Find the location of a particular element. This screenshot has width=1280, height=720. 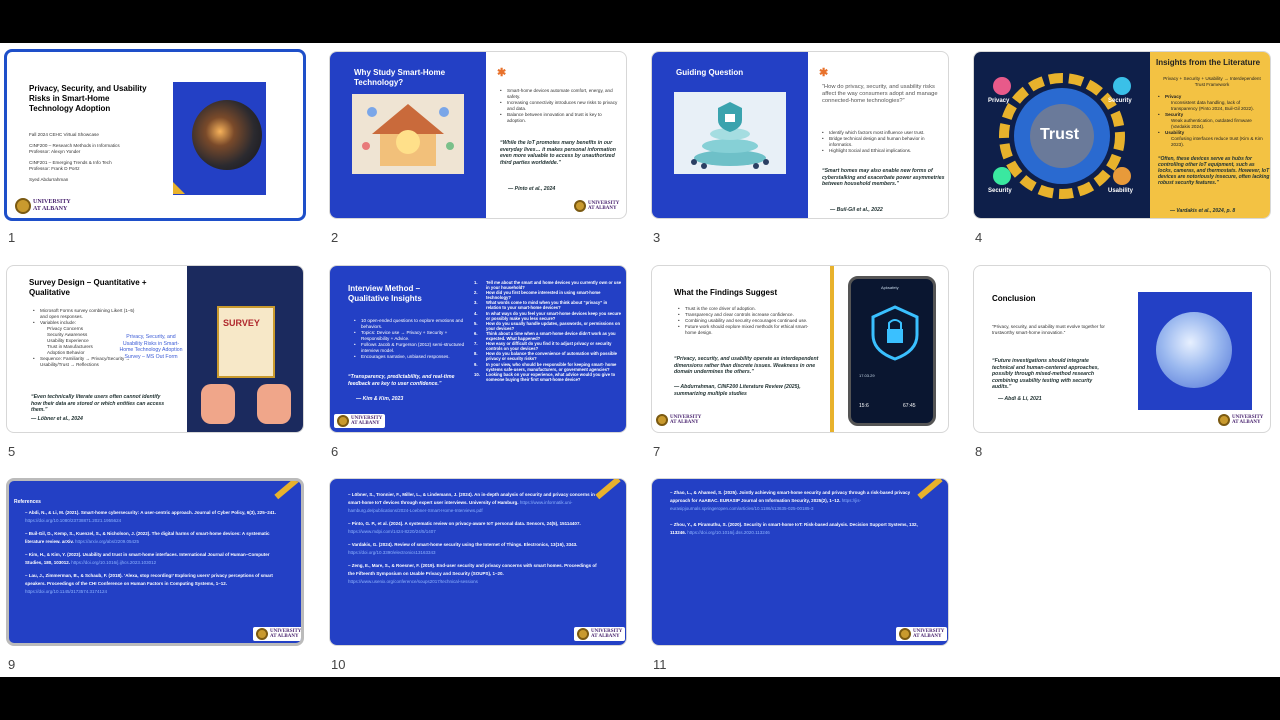

gear-label-usability: Usability is located at coordinates (1121, 191).